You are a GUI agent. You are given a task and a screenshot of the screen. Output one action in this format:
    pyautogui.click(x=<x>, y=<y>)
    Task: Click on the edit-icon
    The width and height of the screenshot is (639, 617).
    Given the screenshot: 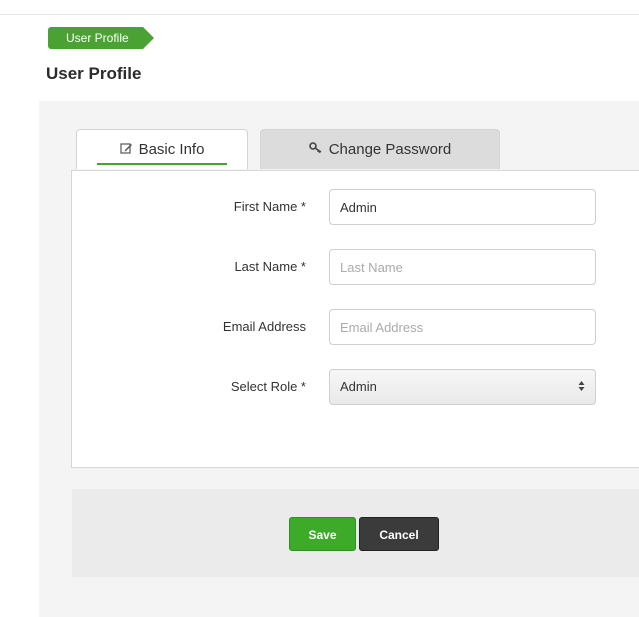 What is the action you would take?
    pyautogui.click(x=126, y=150)
    